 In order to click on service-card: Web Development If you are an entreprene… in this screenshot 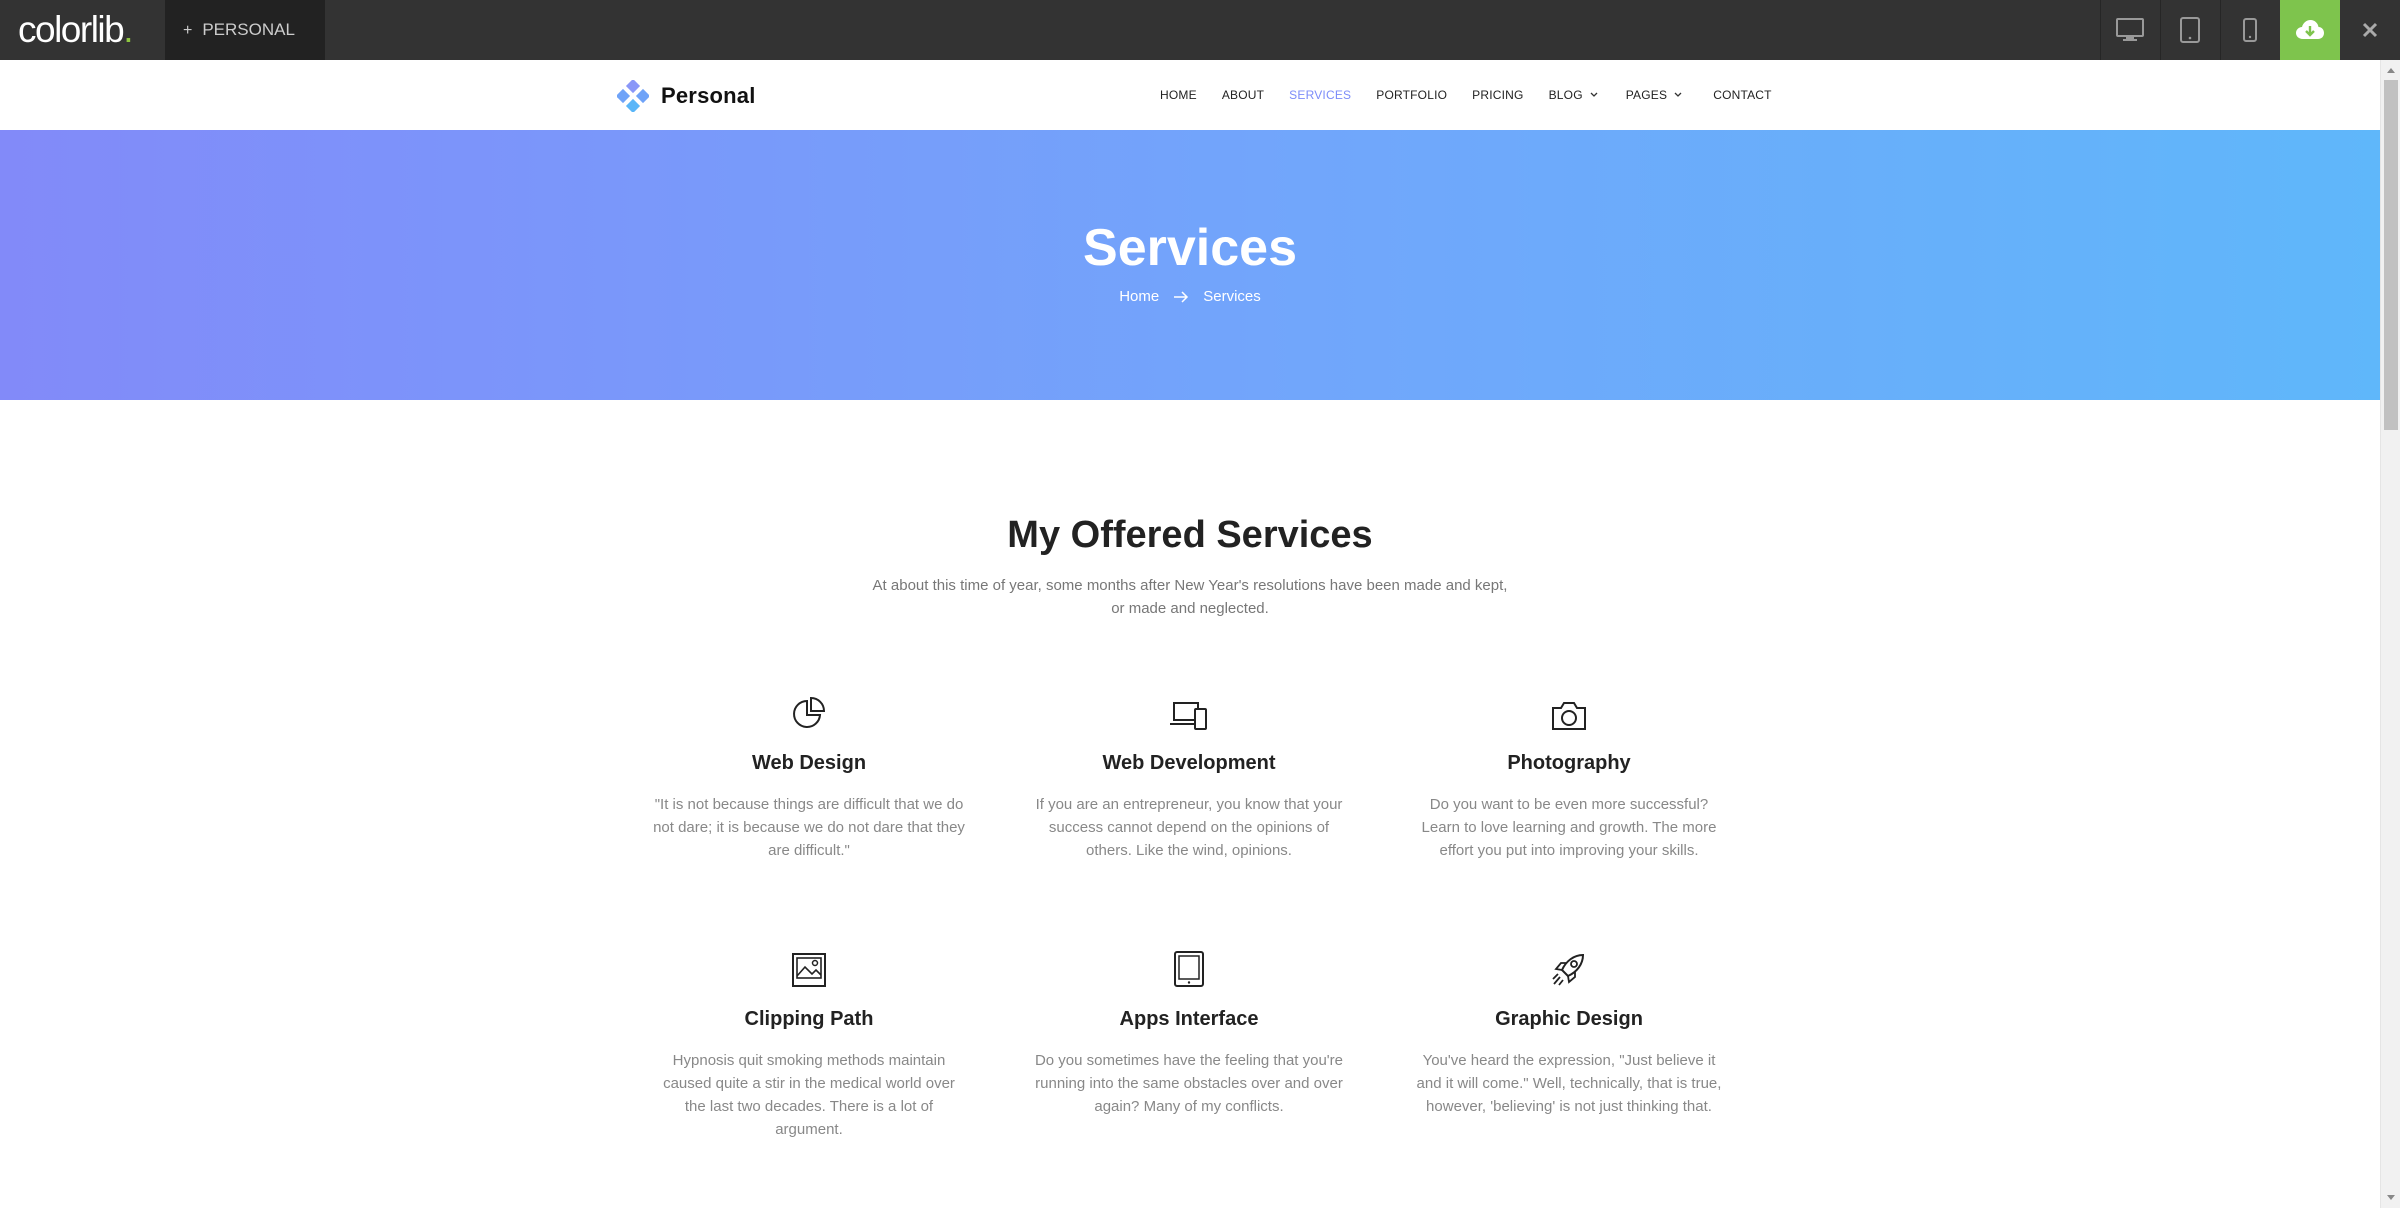, I will do `click(1189, 777)`.